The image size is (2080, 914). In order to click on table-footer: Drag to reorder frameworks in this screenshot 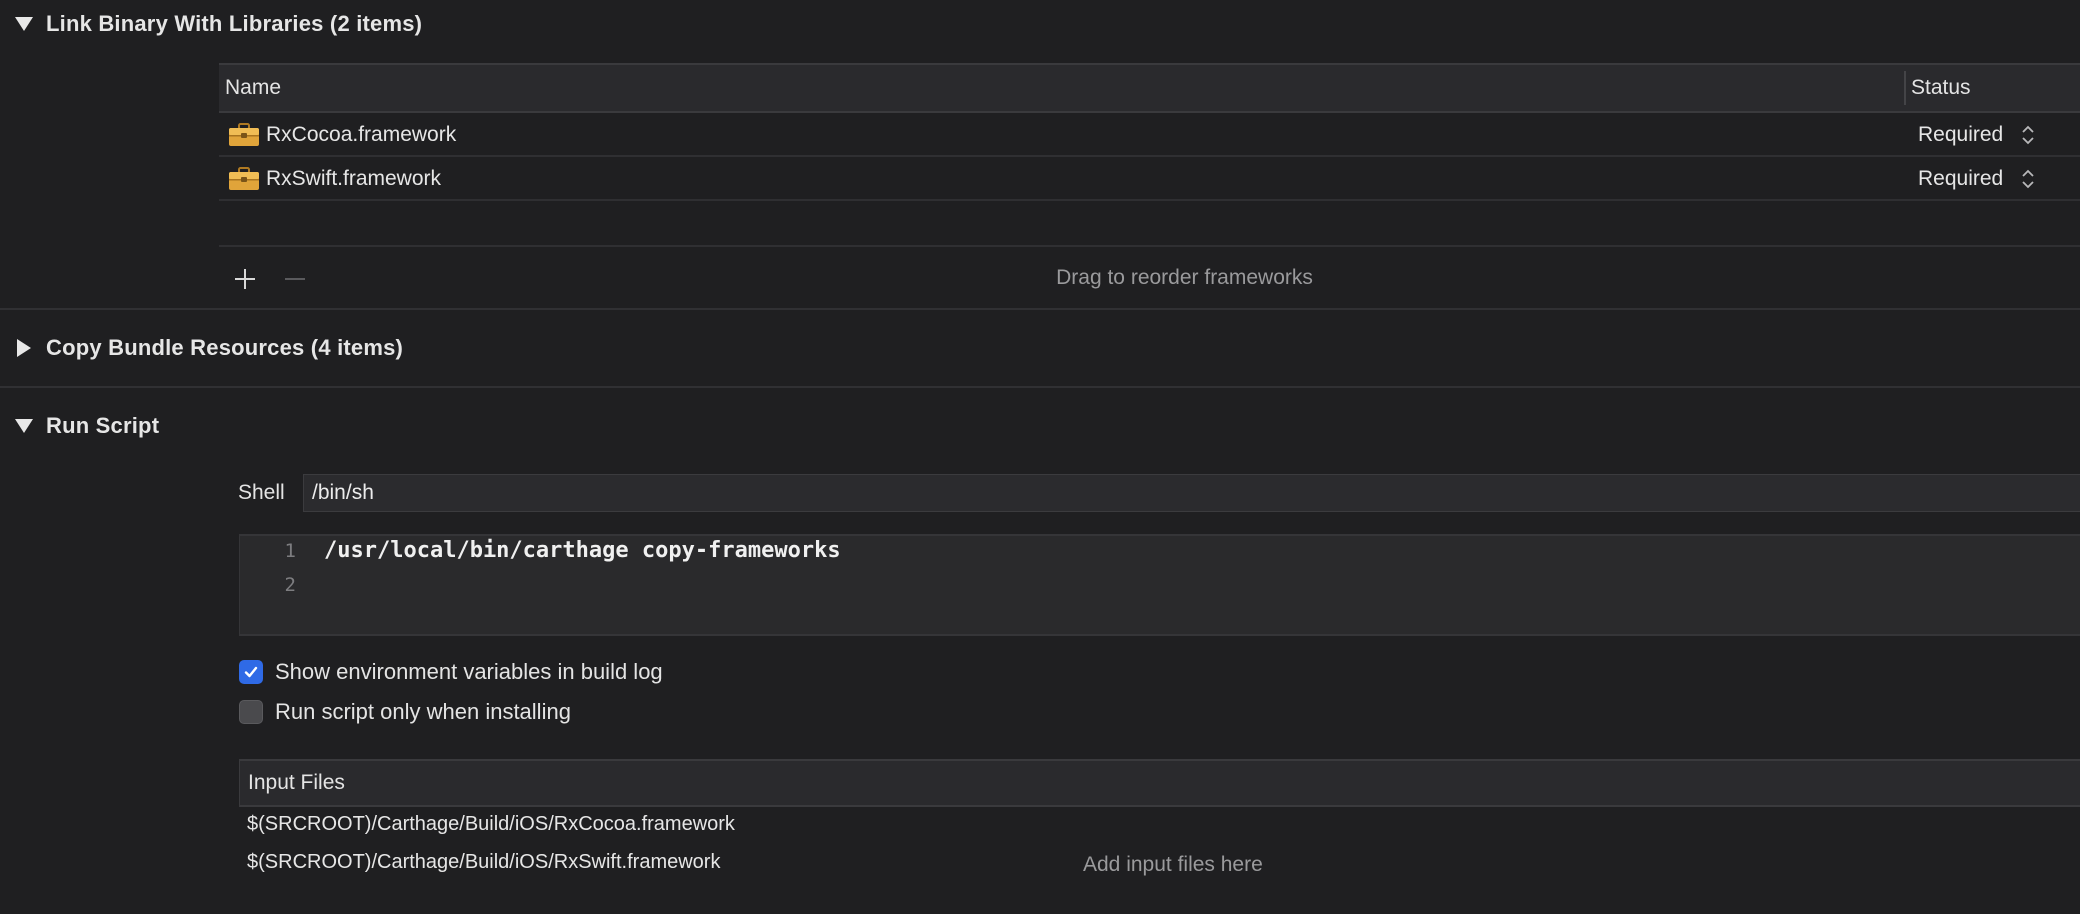, I will do `click(1149, 276)`.